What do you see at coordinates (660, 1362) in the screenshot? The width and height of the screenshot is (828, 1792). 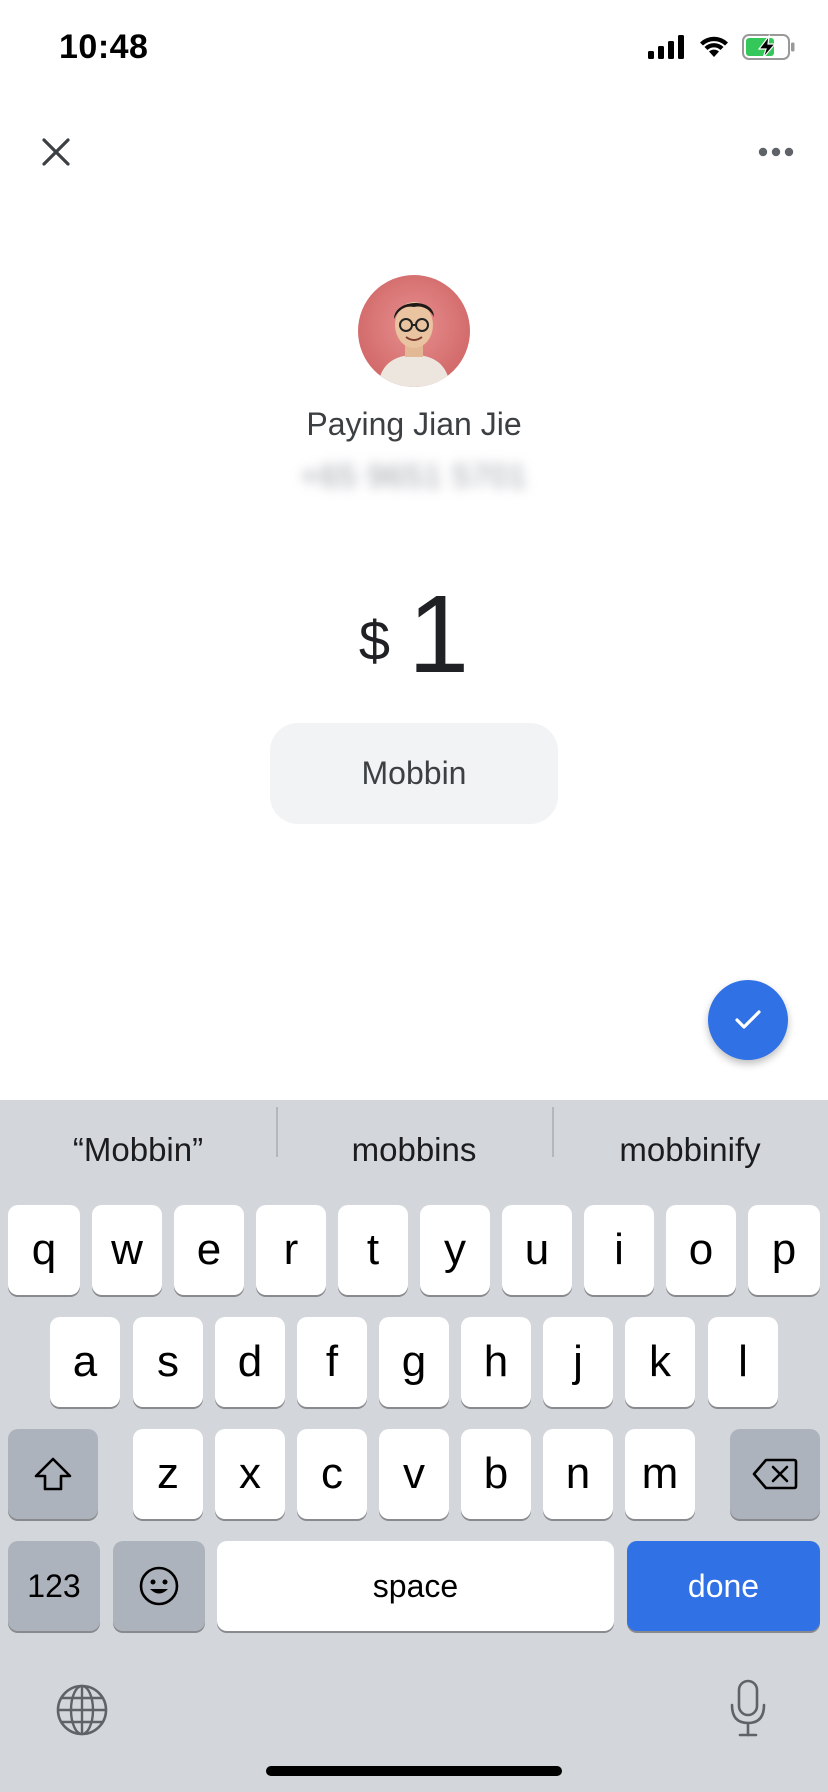 I see `key-k: k` at bounding box center [660, 1362].